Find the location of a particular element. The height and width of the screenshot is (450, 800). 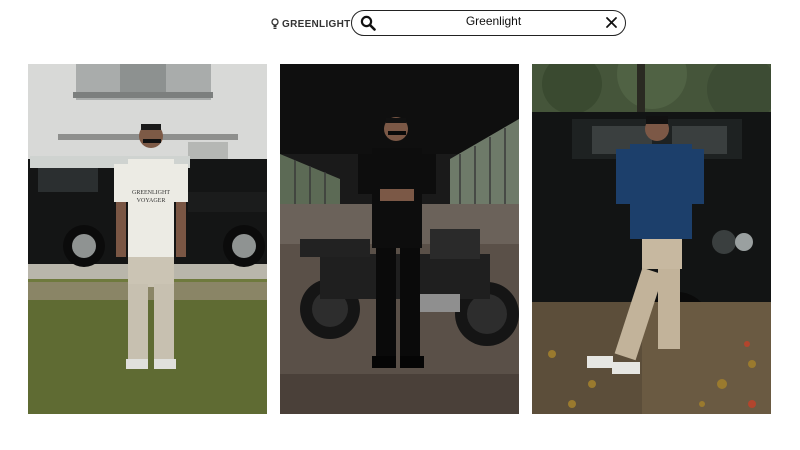

brand-name: GREENLIGHT is located at coordinates (316, 24).